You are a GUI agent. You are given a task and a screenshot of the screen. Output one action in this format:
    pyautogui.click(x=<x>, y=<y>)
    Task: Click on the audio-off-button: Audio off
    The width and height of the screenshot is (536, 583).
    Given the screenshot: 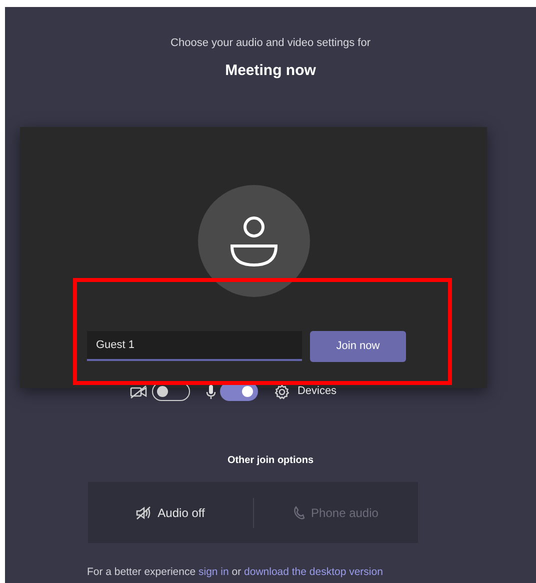 What is the action you would take?
    pyautogui.click(x=170, y=512)
    